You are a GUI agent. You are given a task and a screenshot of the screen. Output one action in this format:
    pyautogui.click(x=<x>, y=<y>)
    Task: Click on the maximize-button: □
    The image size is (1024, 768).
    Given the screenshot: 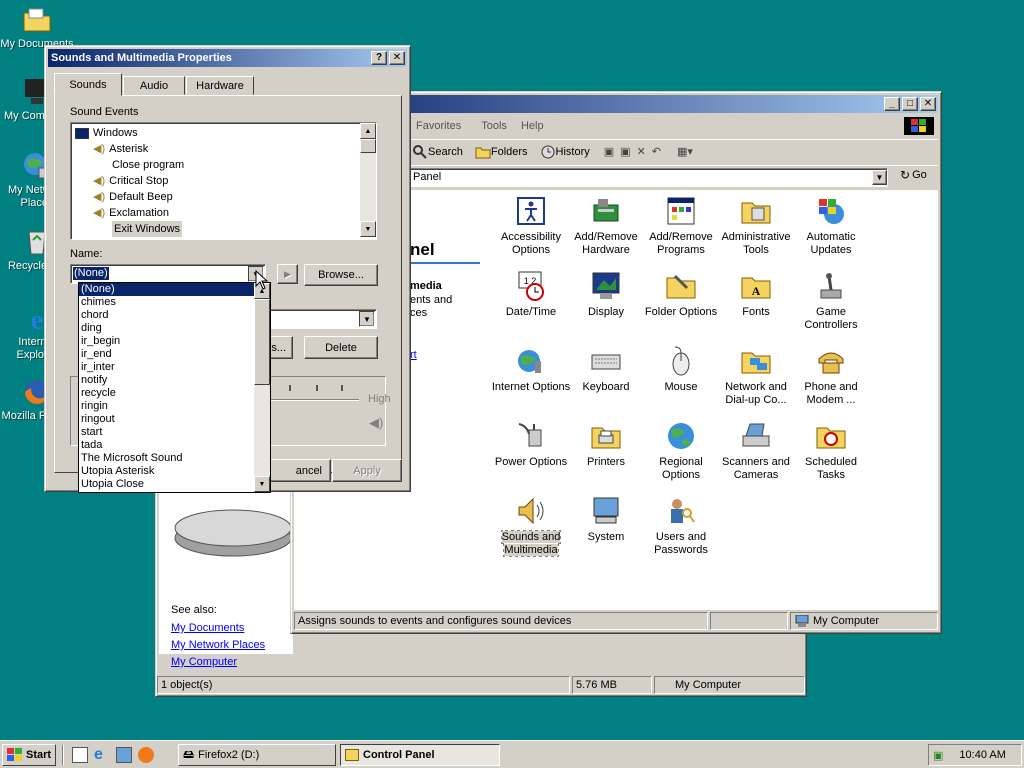 What is the action you would take?
    pyautogui.click(x=910, y=104)
    